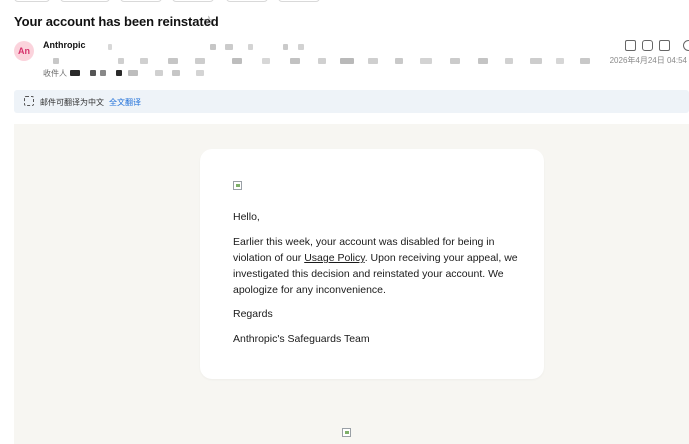  Describe the element at coordinates (72, 102) in the screenshot. I see `translate-prompt: 邮件可翻译为中文` at that location.